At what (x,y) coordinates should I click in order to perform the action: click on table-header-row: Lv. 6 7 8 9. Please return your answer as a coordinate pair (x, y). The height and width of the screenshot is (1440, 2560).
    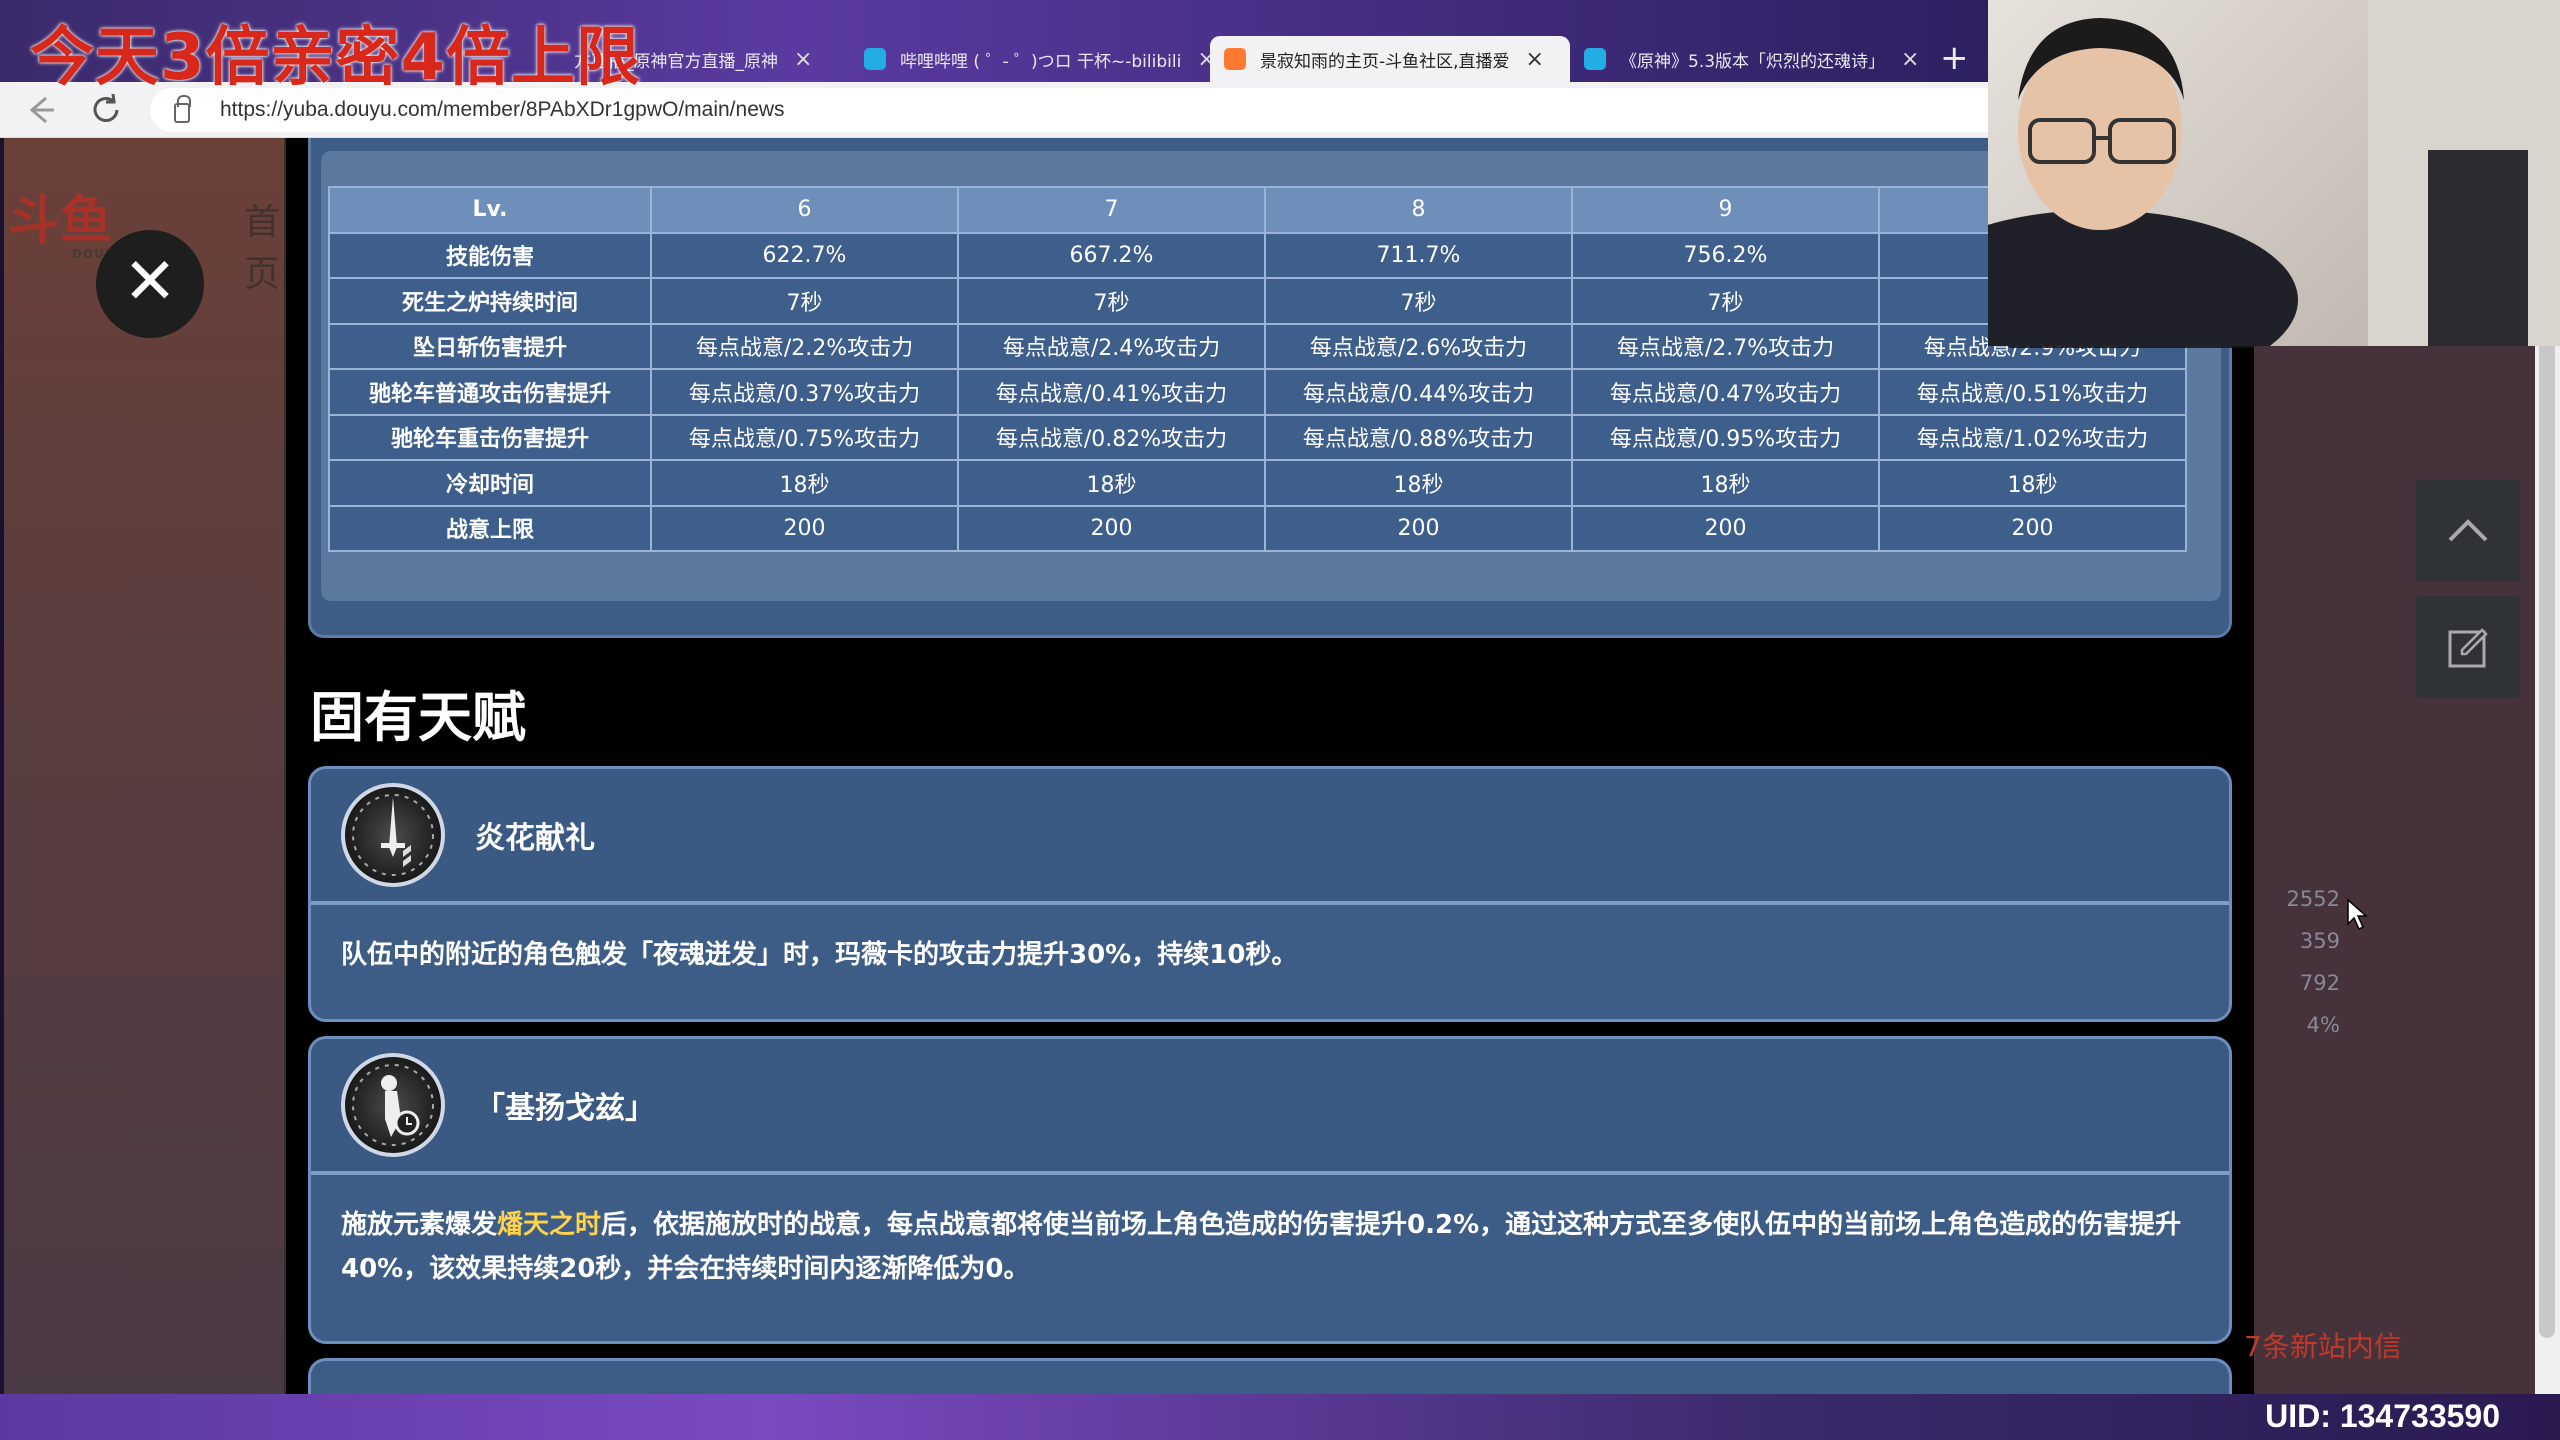
    Looking at the image, I should click on (1257, 210).